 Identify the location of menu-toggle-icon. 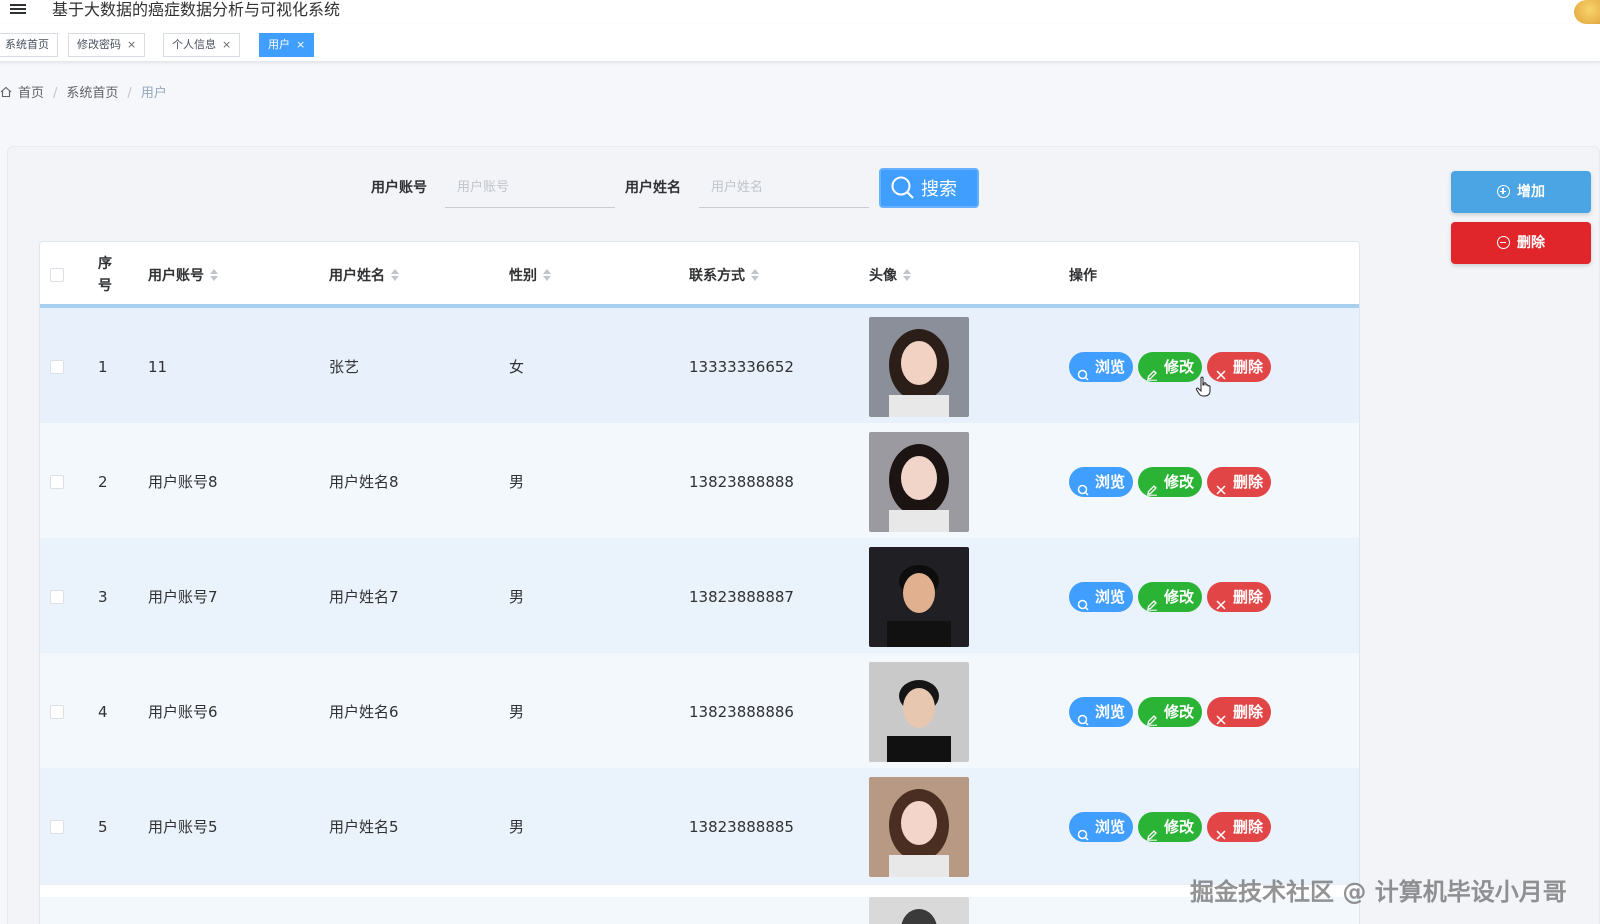
(18, 10).